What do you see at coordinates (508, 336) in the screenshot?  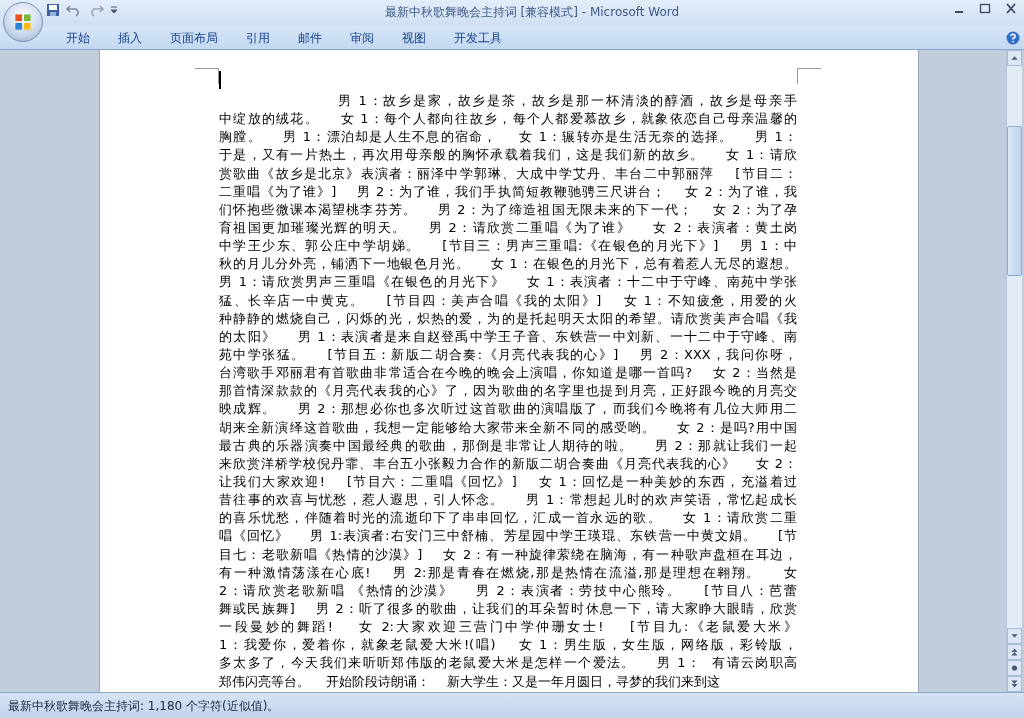 I see `document-text-line: 的太阳》 男 1：表演者是来自赵登禹中学王子音、东铁营一中刘新、一十二中于守峰、南` at bounding box center [508, 336].